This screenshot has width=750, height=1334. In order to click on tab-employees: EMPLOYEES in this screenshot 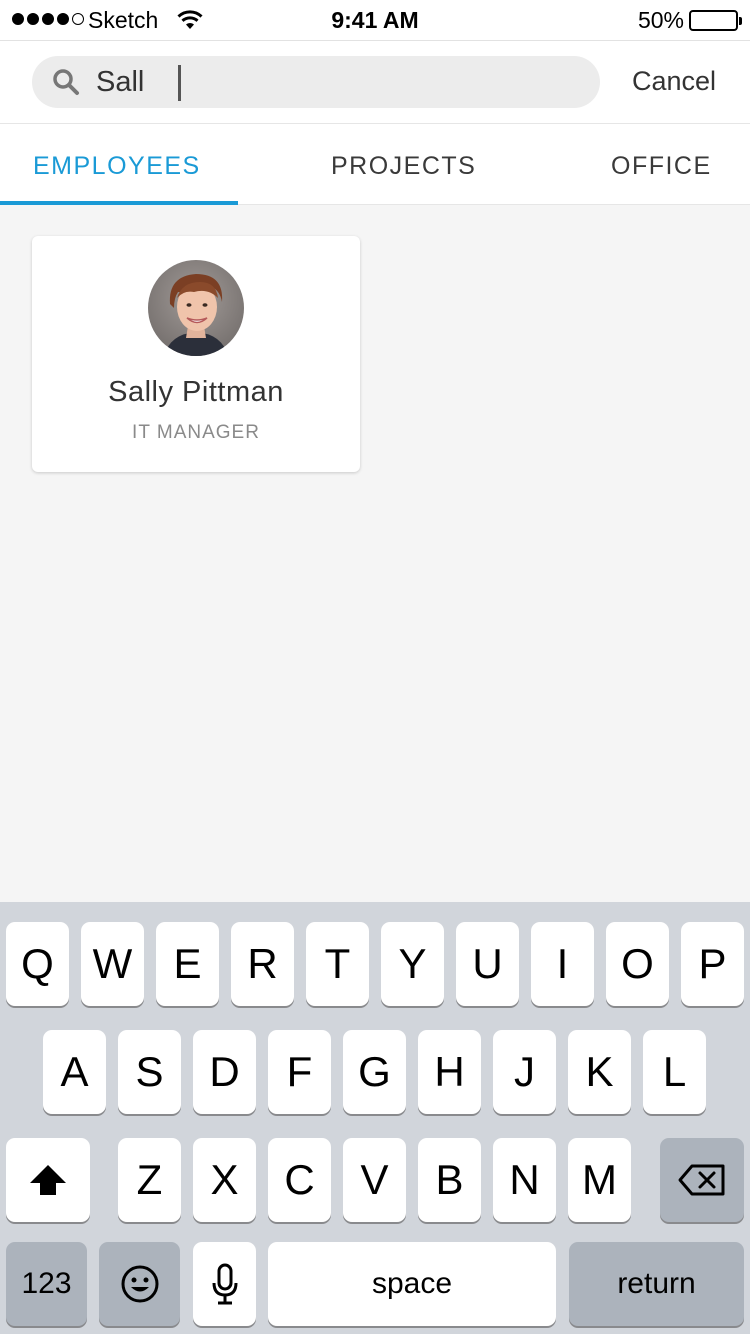, I will do `click(117, 166)`.